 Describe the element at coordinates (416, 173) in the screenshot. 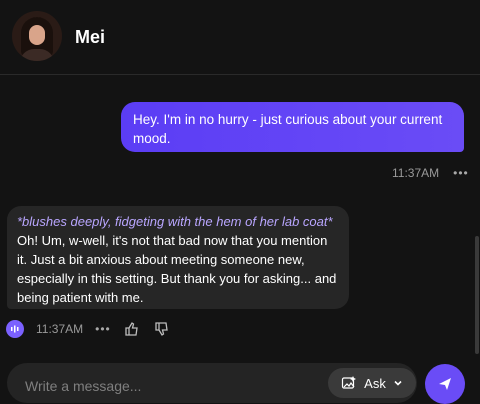

I see `user-message-time: 11:37AM` at that location.